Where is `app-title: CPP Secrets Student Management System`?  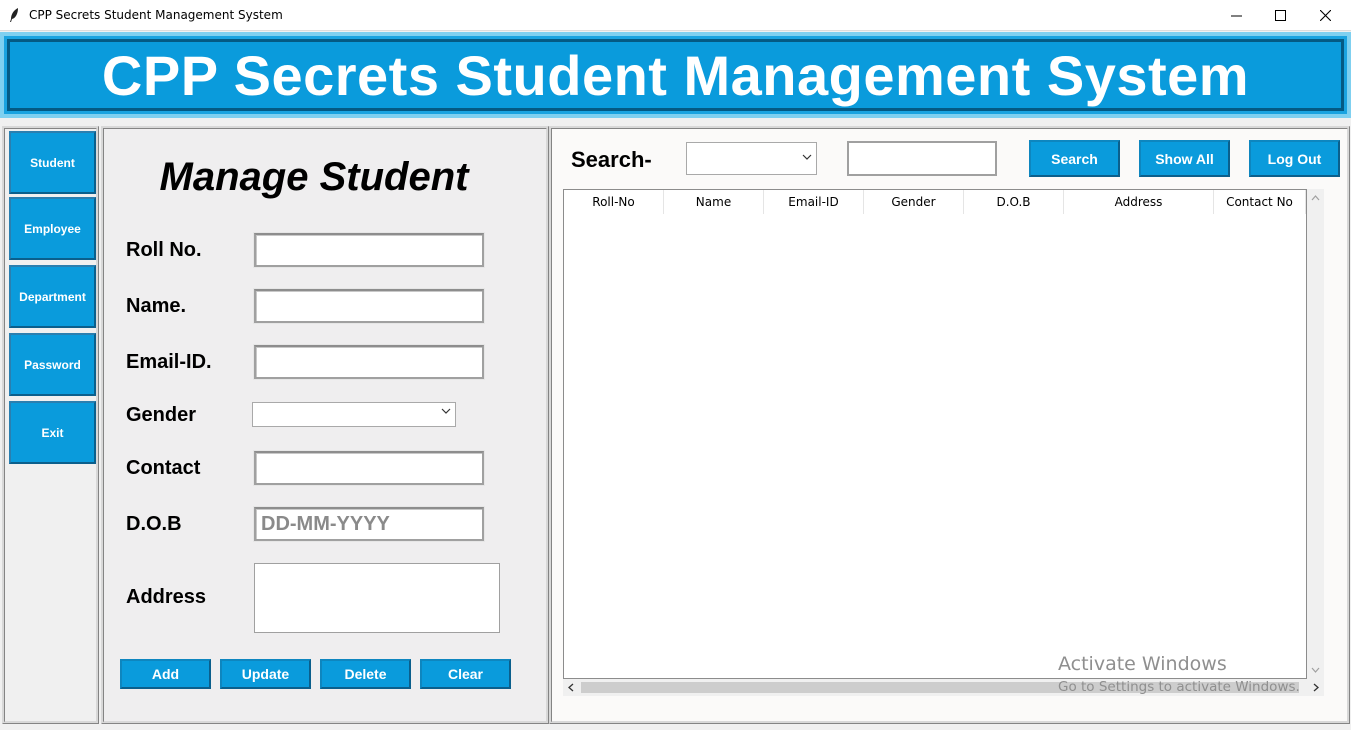
app-title: CPP Secrets Student Management System is located at coordinates (675, 75).